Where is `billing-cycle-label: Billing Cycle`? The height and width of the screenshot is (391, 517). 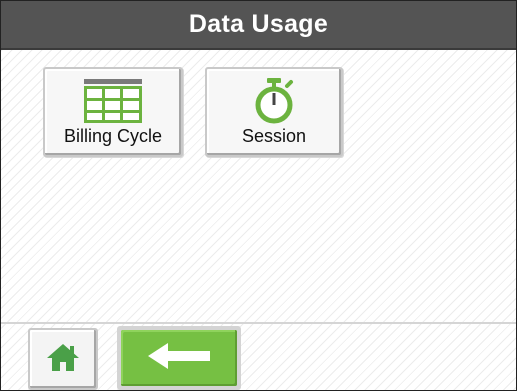 billing-cycle-label: Billing Cycle is located at coordinates (113, 136).